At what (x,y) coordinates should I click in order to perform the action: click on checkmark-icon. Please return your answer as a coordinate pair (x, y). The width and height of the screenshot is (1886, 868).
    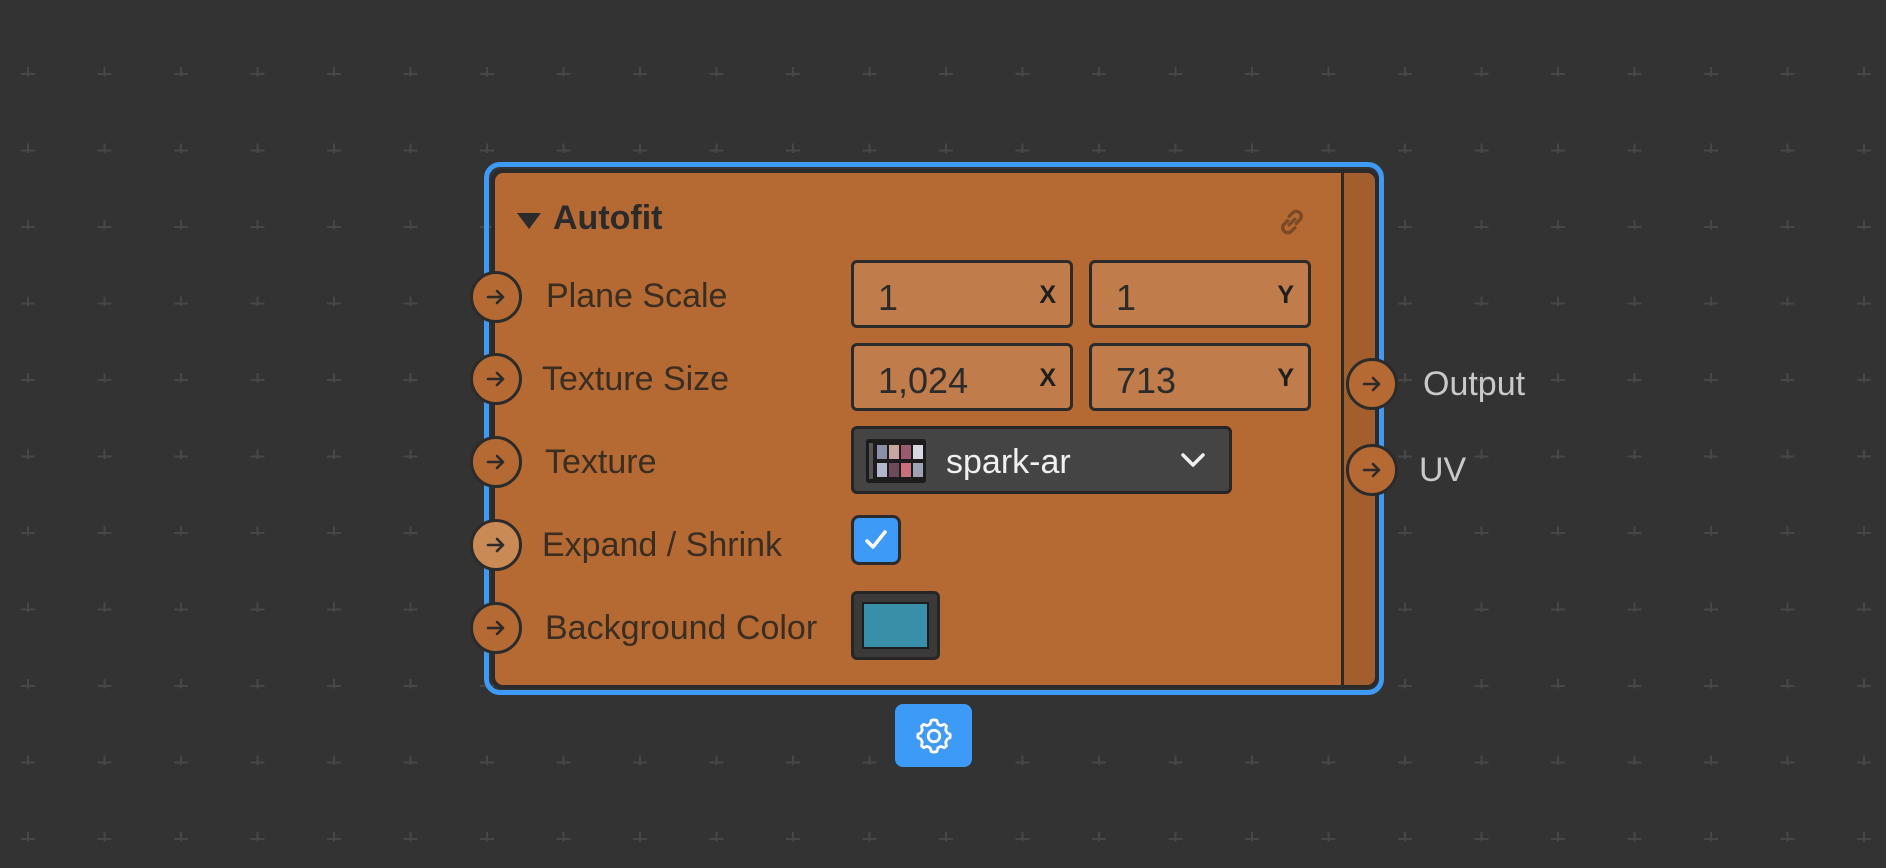
    Looking at the image, I should click on (876, 539).